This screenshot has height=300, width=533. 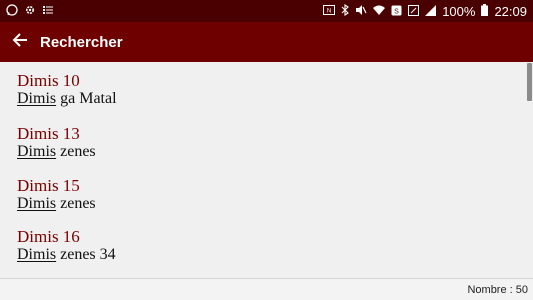 I want to click on nfc-icon: N, so click(x=329, y=11).